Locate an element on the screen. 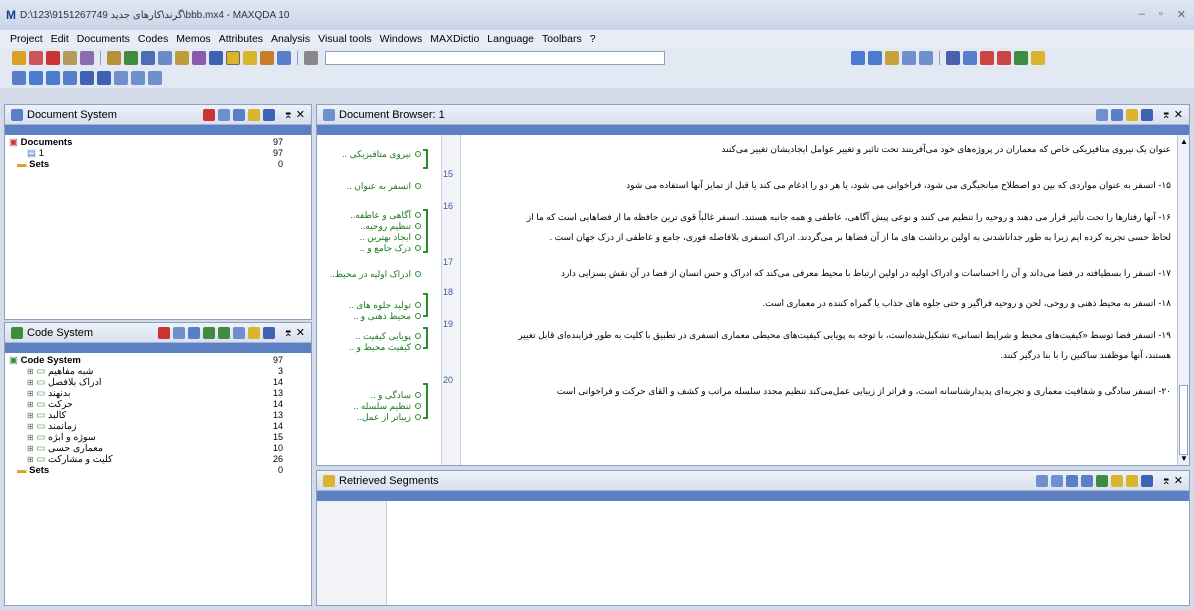  code-strip-label: ایجاد بهترین .. is located at coordinates (385, 237).